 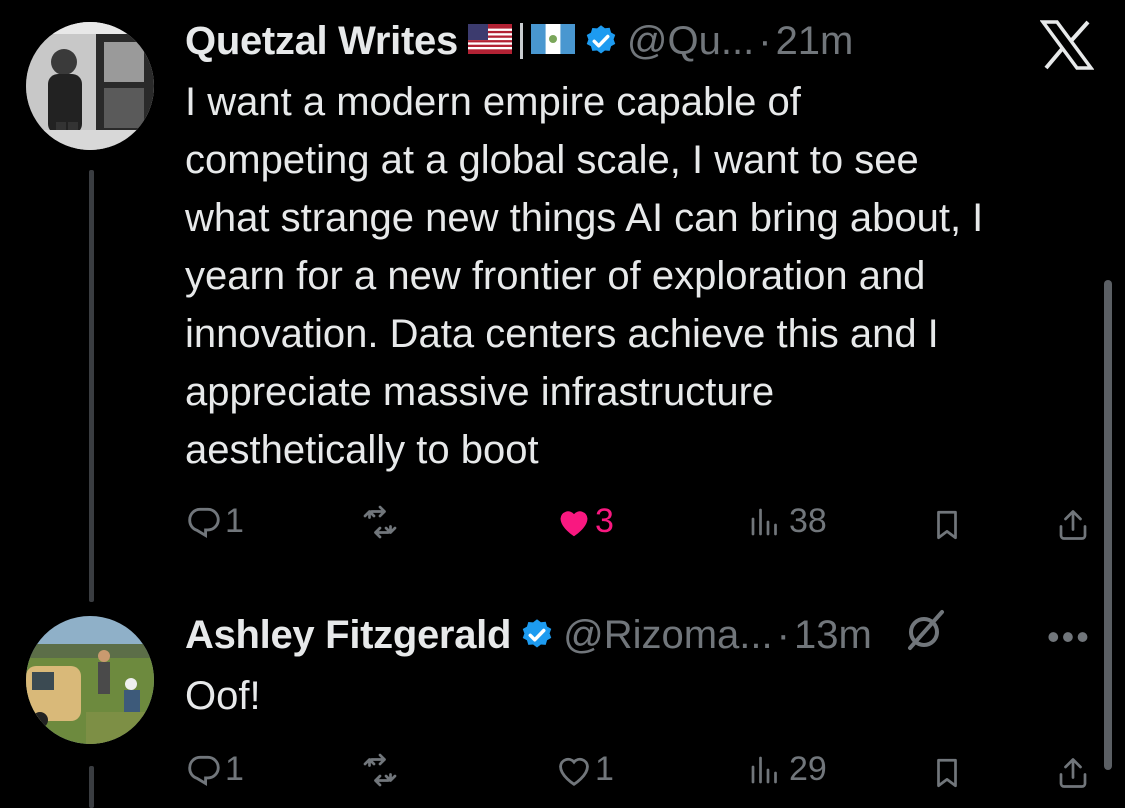 What do you see at coordinates (604, 521) in the screenshot?
I see `like-count: 3` at bounding box center [604, 521].